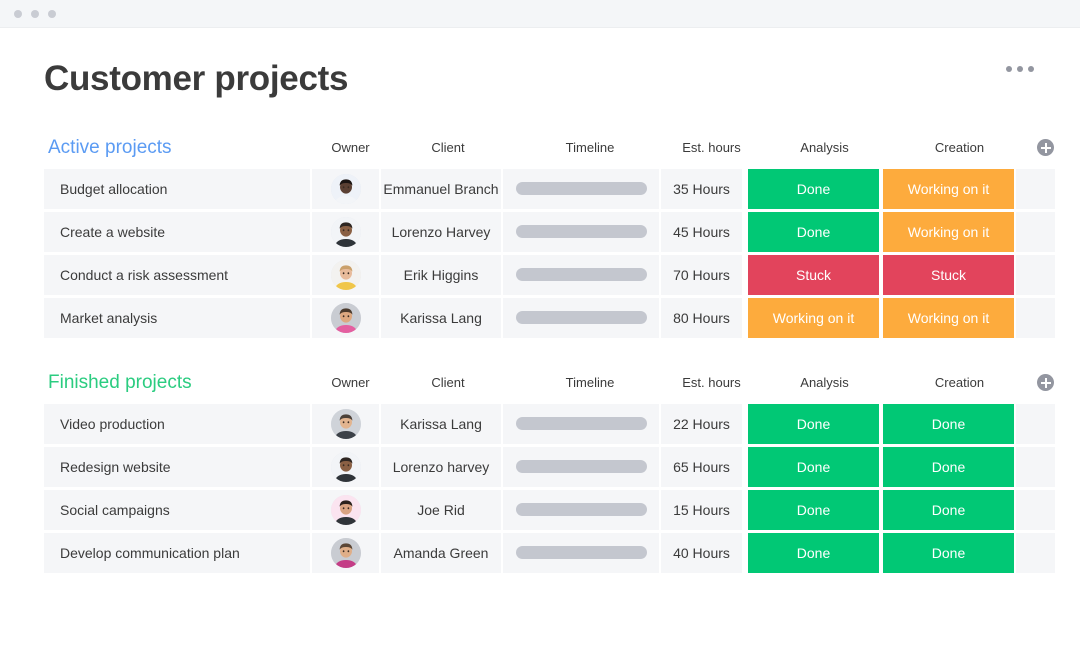 The height and width of the screenshot is (670, 1080). What do you see at coordinates (178, 509) in the screenshot?
I see `project-name-cell: Social campaigns` at bounding box center [178, 509].